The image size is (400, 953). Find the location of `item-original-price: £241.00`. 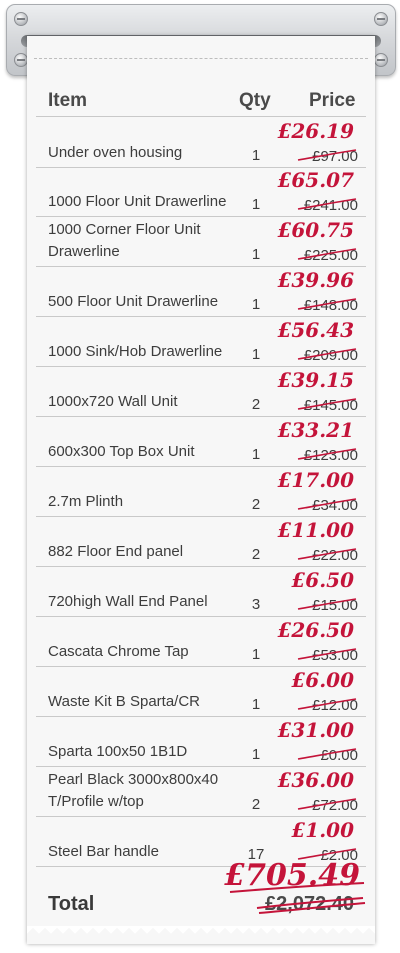

item-original-price: £241.00 is located at coordinates (330, 205).